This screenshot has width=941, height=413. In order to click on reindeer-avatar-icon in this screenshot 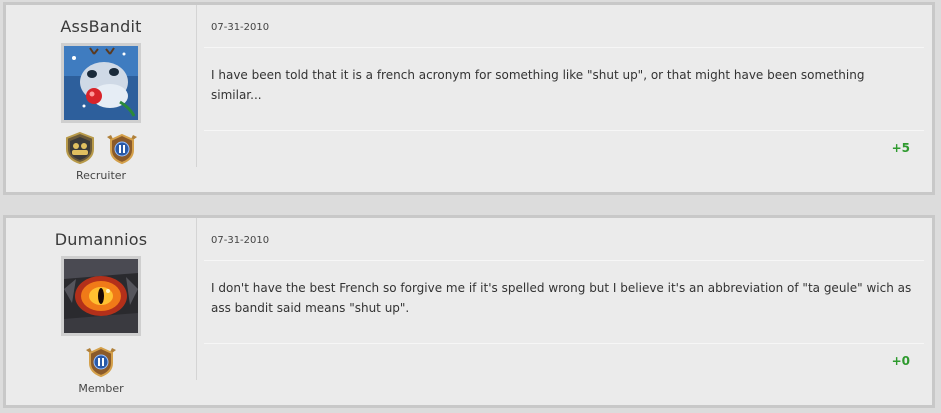, I will do `click(101, 83)`.